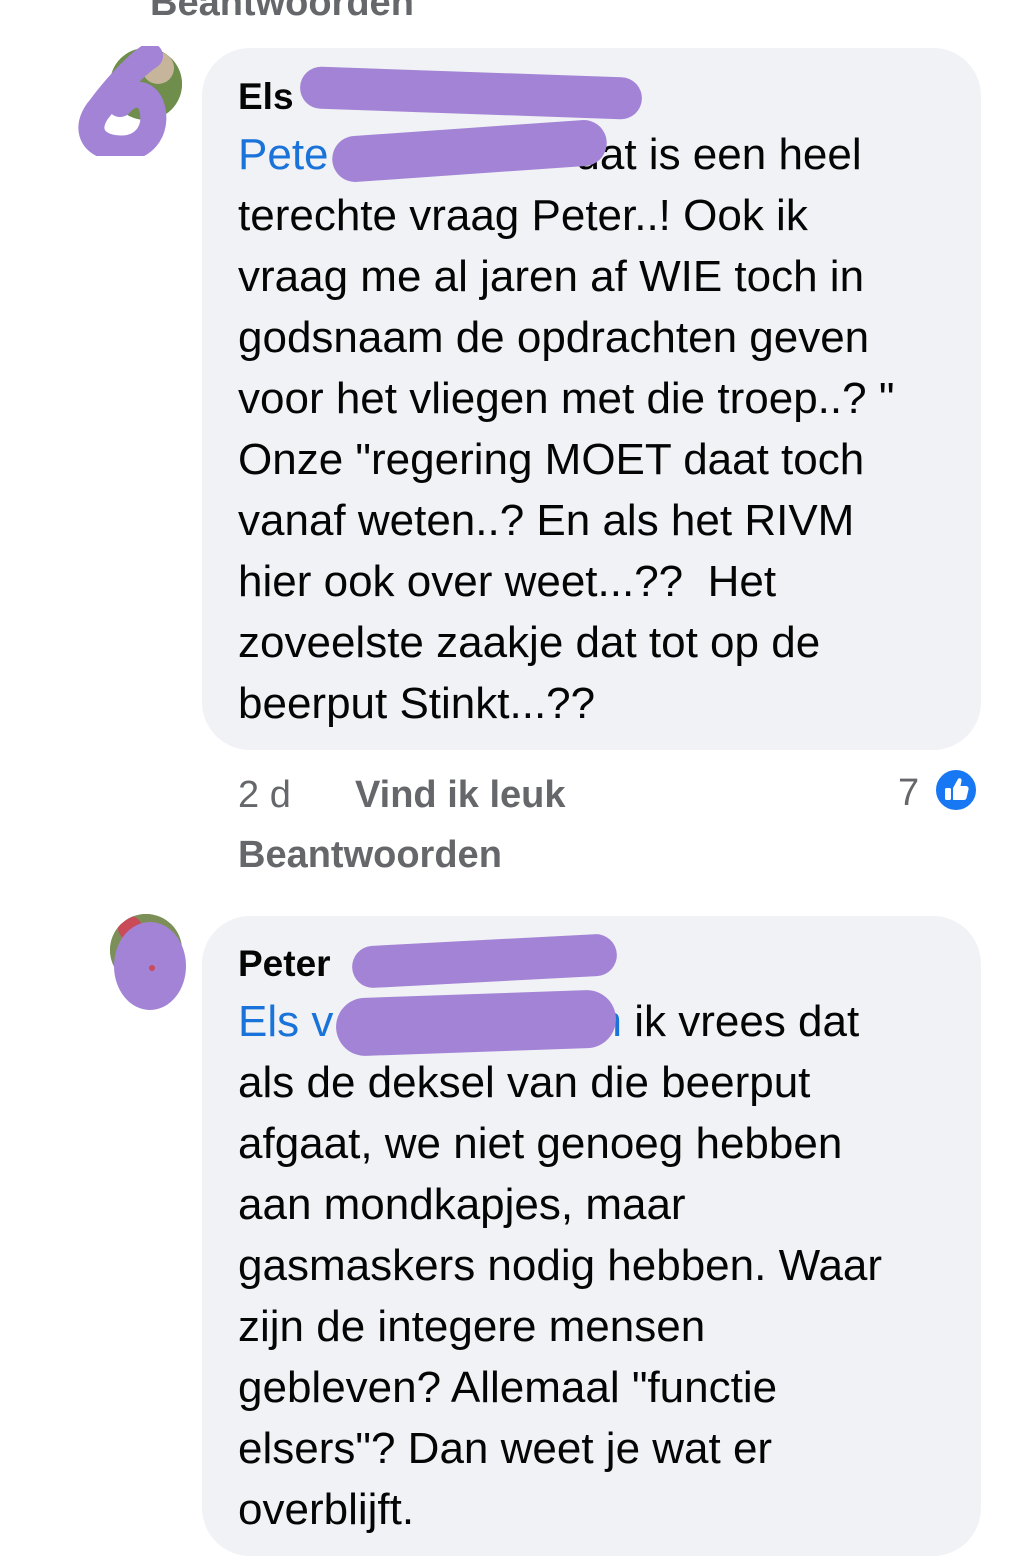 This screenshot has height=1566, width=1017. What do you see at coordinates (460, 795) in the screenshot?
I see `like-button: Vind ik leuk` at bounding box center [460, 795].